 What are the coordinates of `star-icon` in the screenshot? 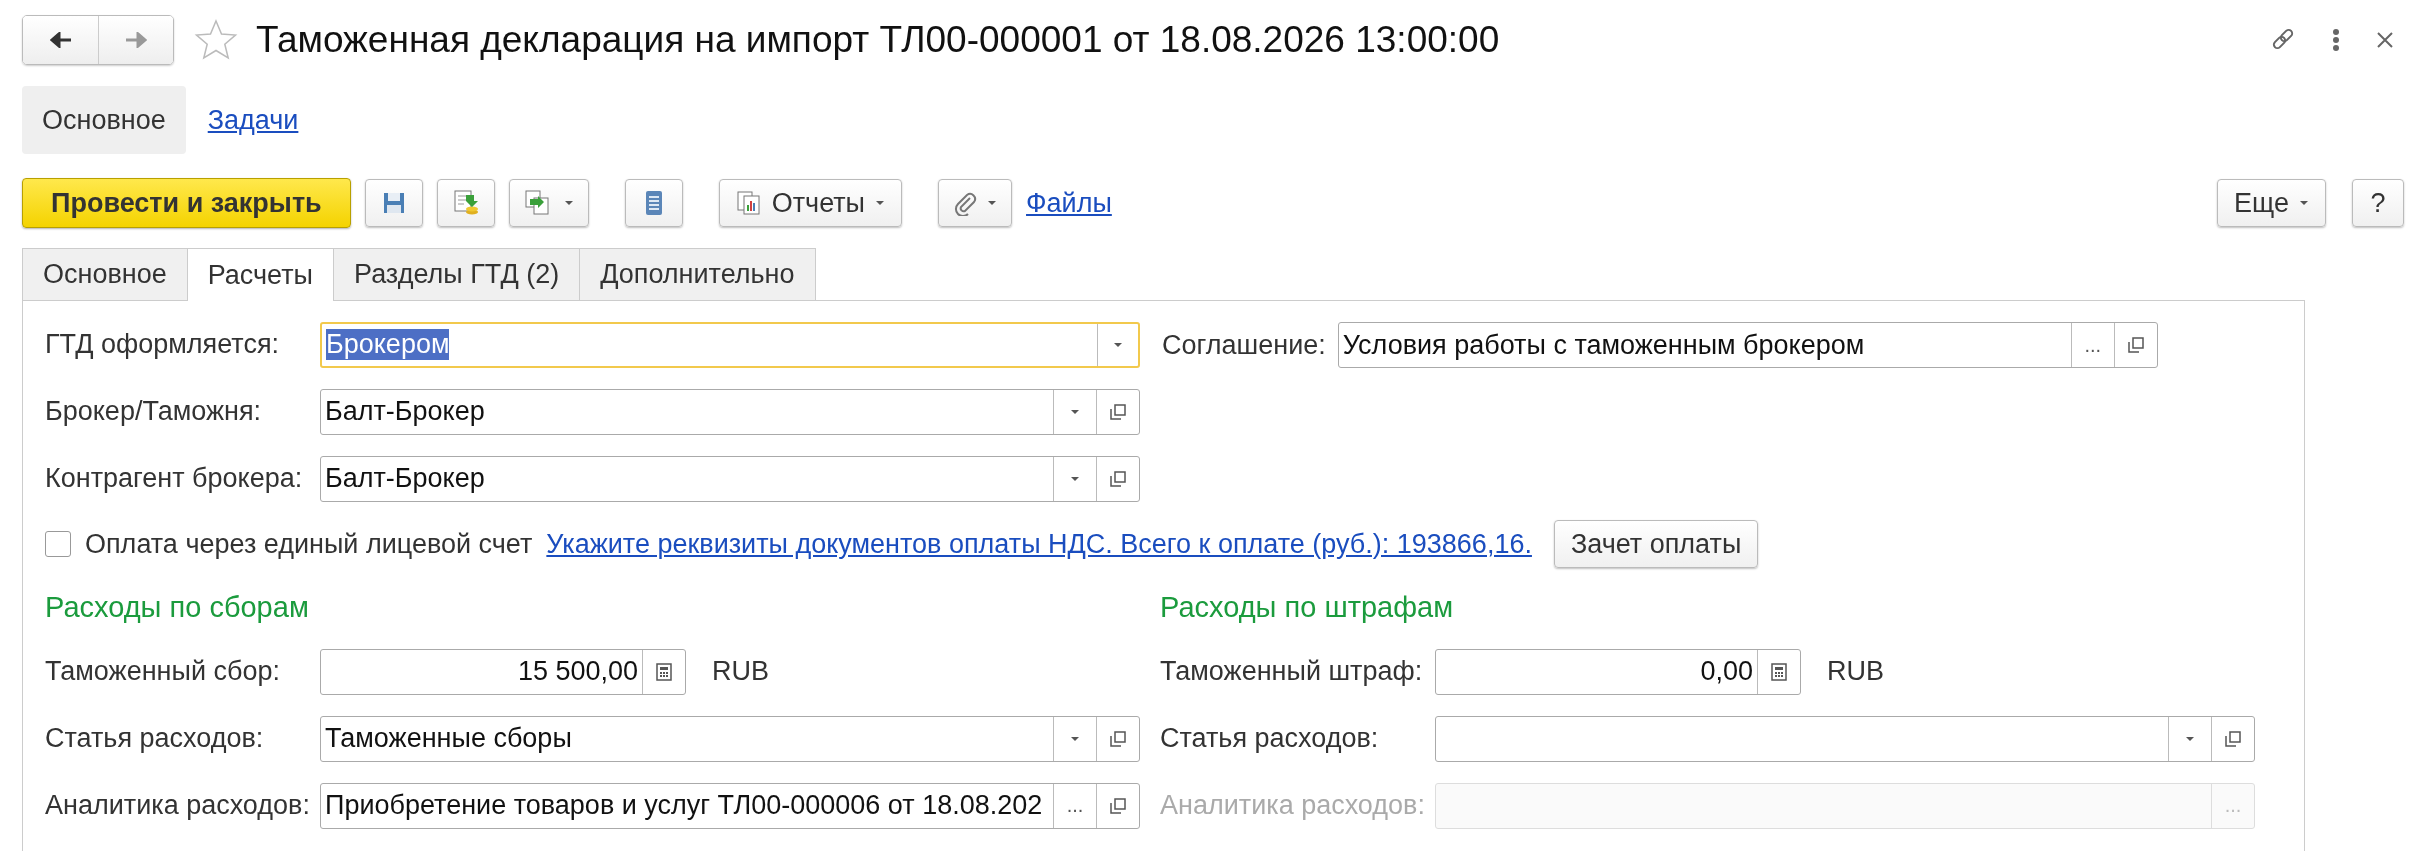 It's located at (216, 40).